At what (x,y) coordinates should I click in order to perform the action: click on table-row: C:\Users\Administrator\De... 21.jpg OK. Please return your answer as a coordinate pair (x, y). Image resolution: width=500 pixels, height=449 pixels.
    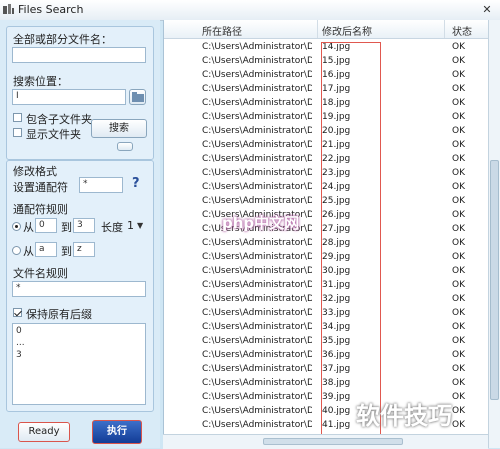
    Looking at the image, I should click on (326, 146).